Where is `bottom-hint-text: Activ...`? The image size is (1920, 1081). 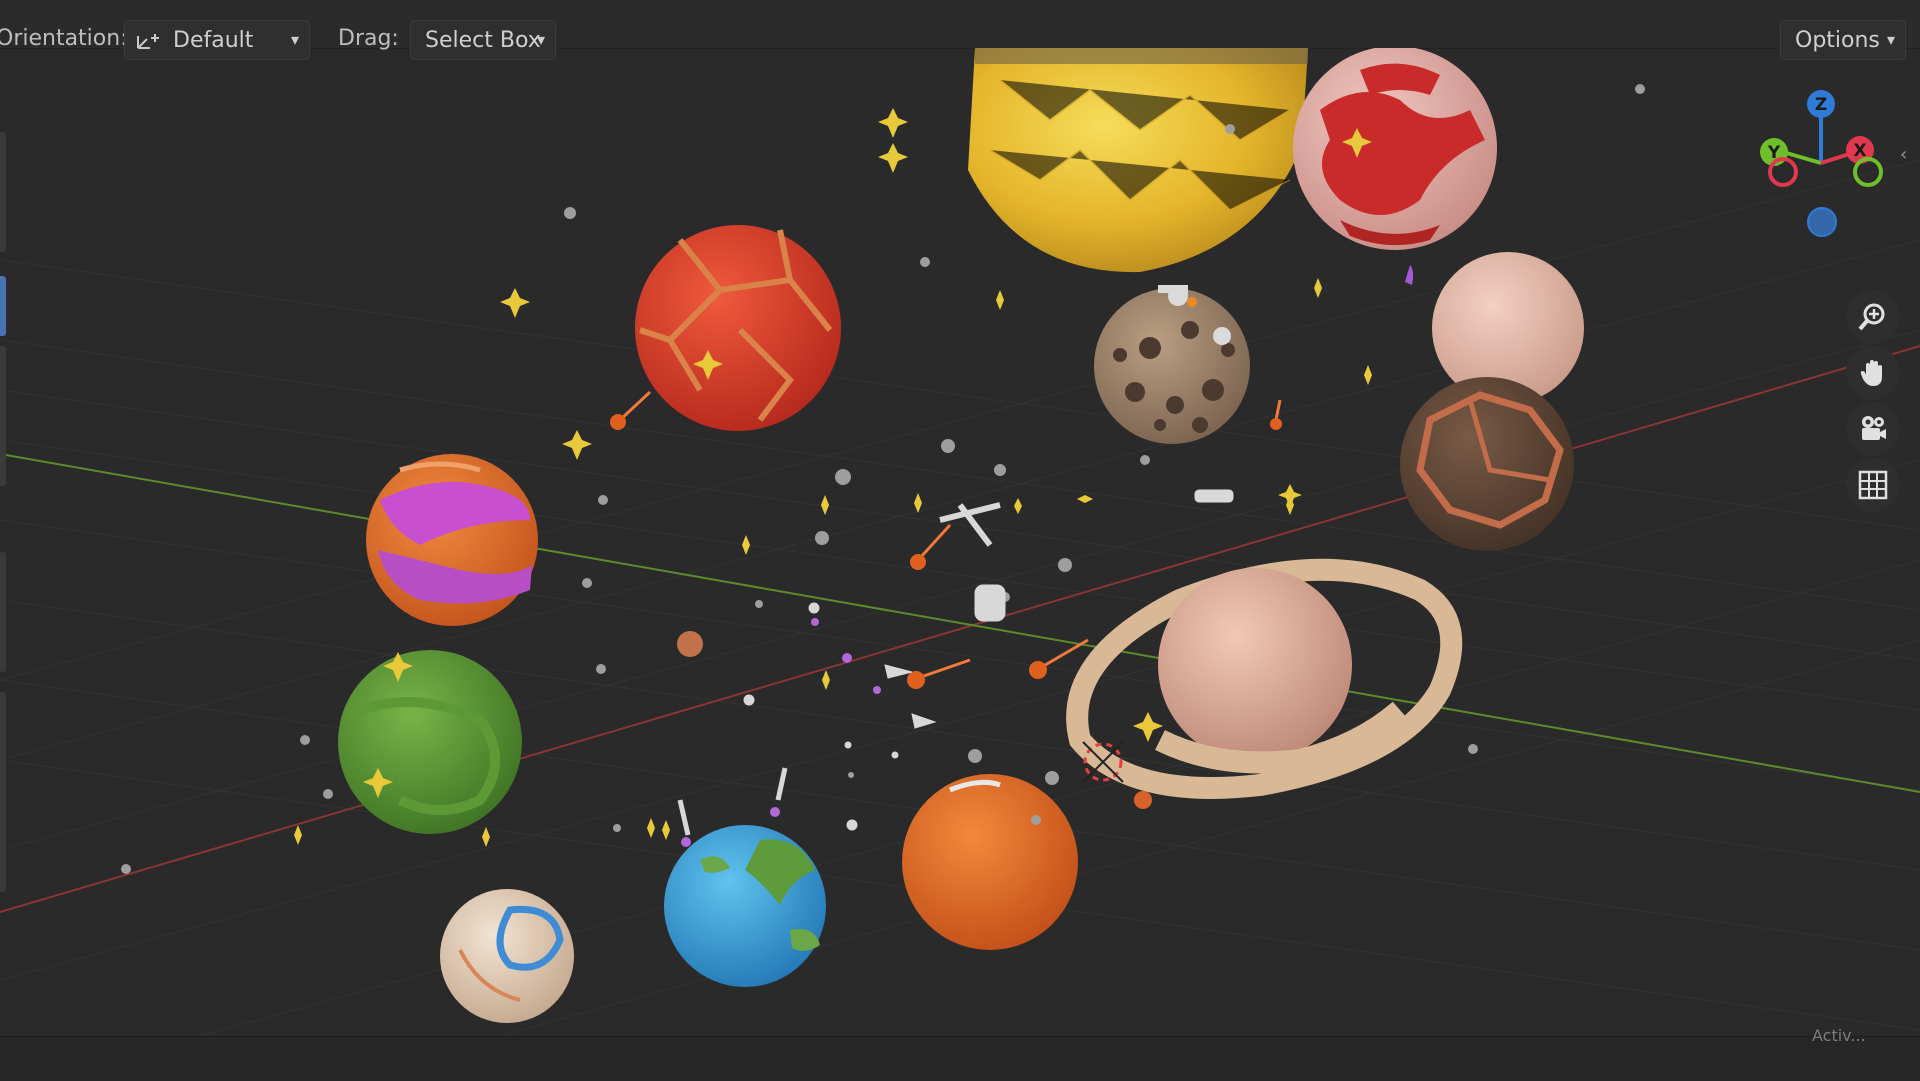
bottom-hint-text: Activ... is located at coordinates (1839, 1035).